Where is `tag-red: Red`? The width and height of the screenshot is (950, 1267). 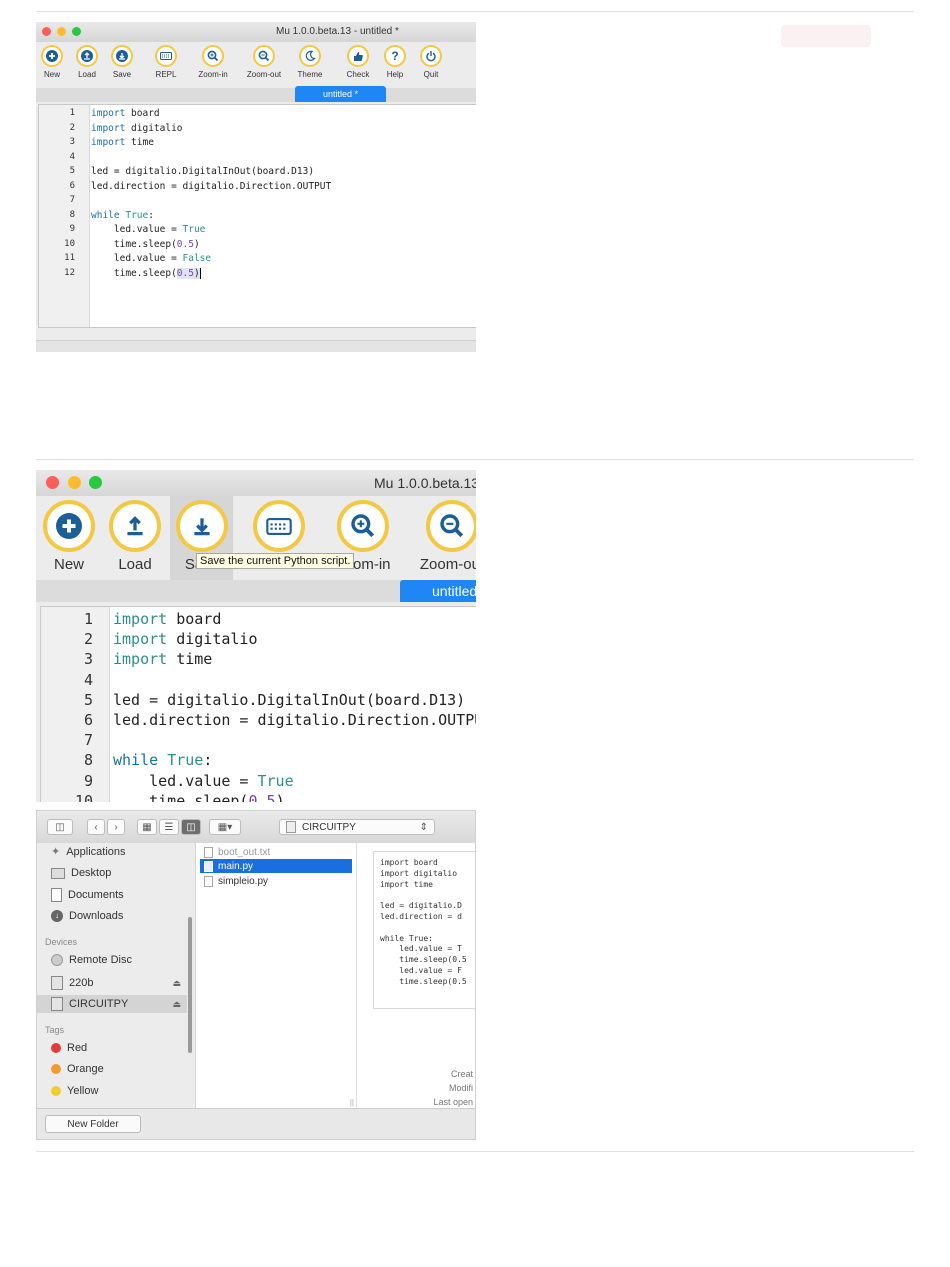 tag-red: Red is located at coordinates (69, 1048).